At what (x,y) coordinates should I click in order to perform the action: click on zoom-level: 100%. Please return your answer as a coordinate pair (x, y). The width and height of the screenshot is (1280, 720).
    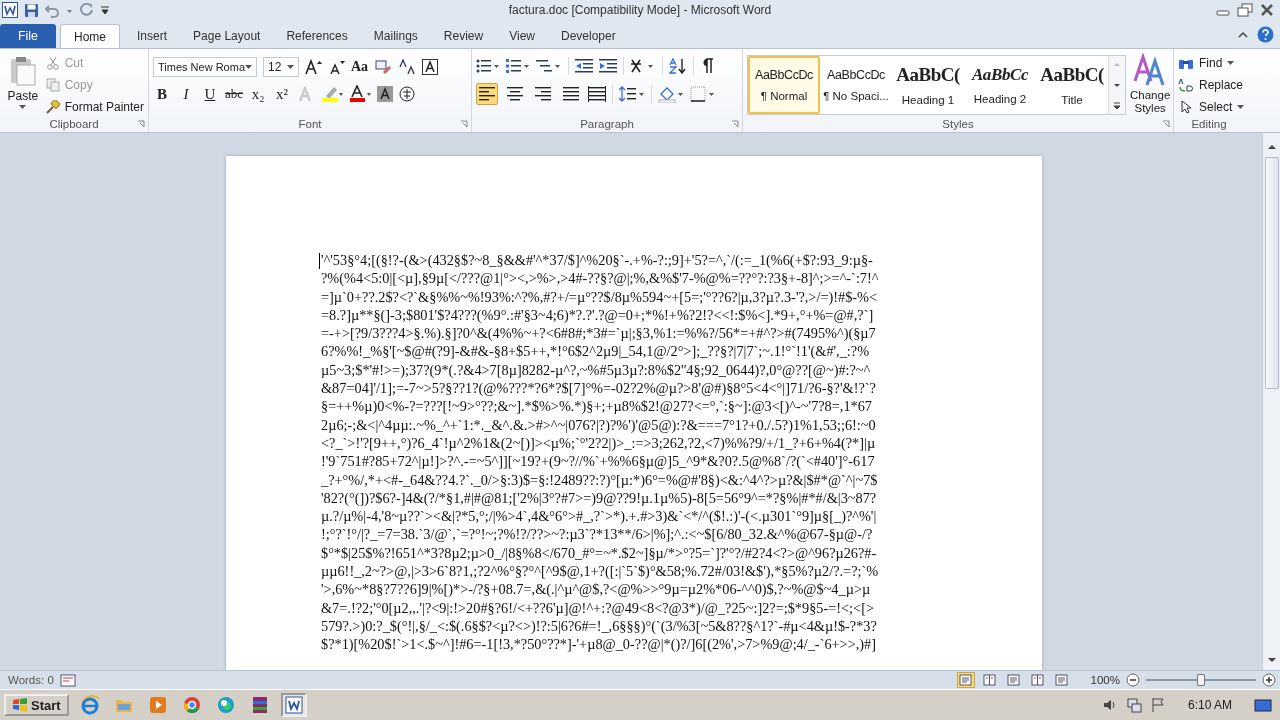
    Looking at the image, I should click on (1105, 680).